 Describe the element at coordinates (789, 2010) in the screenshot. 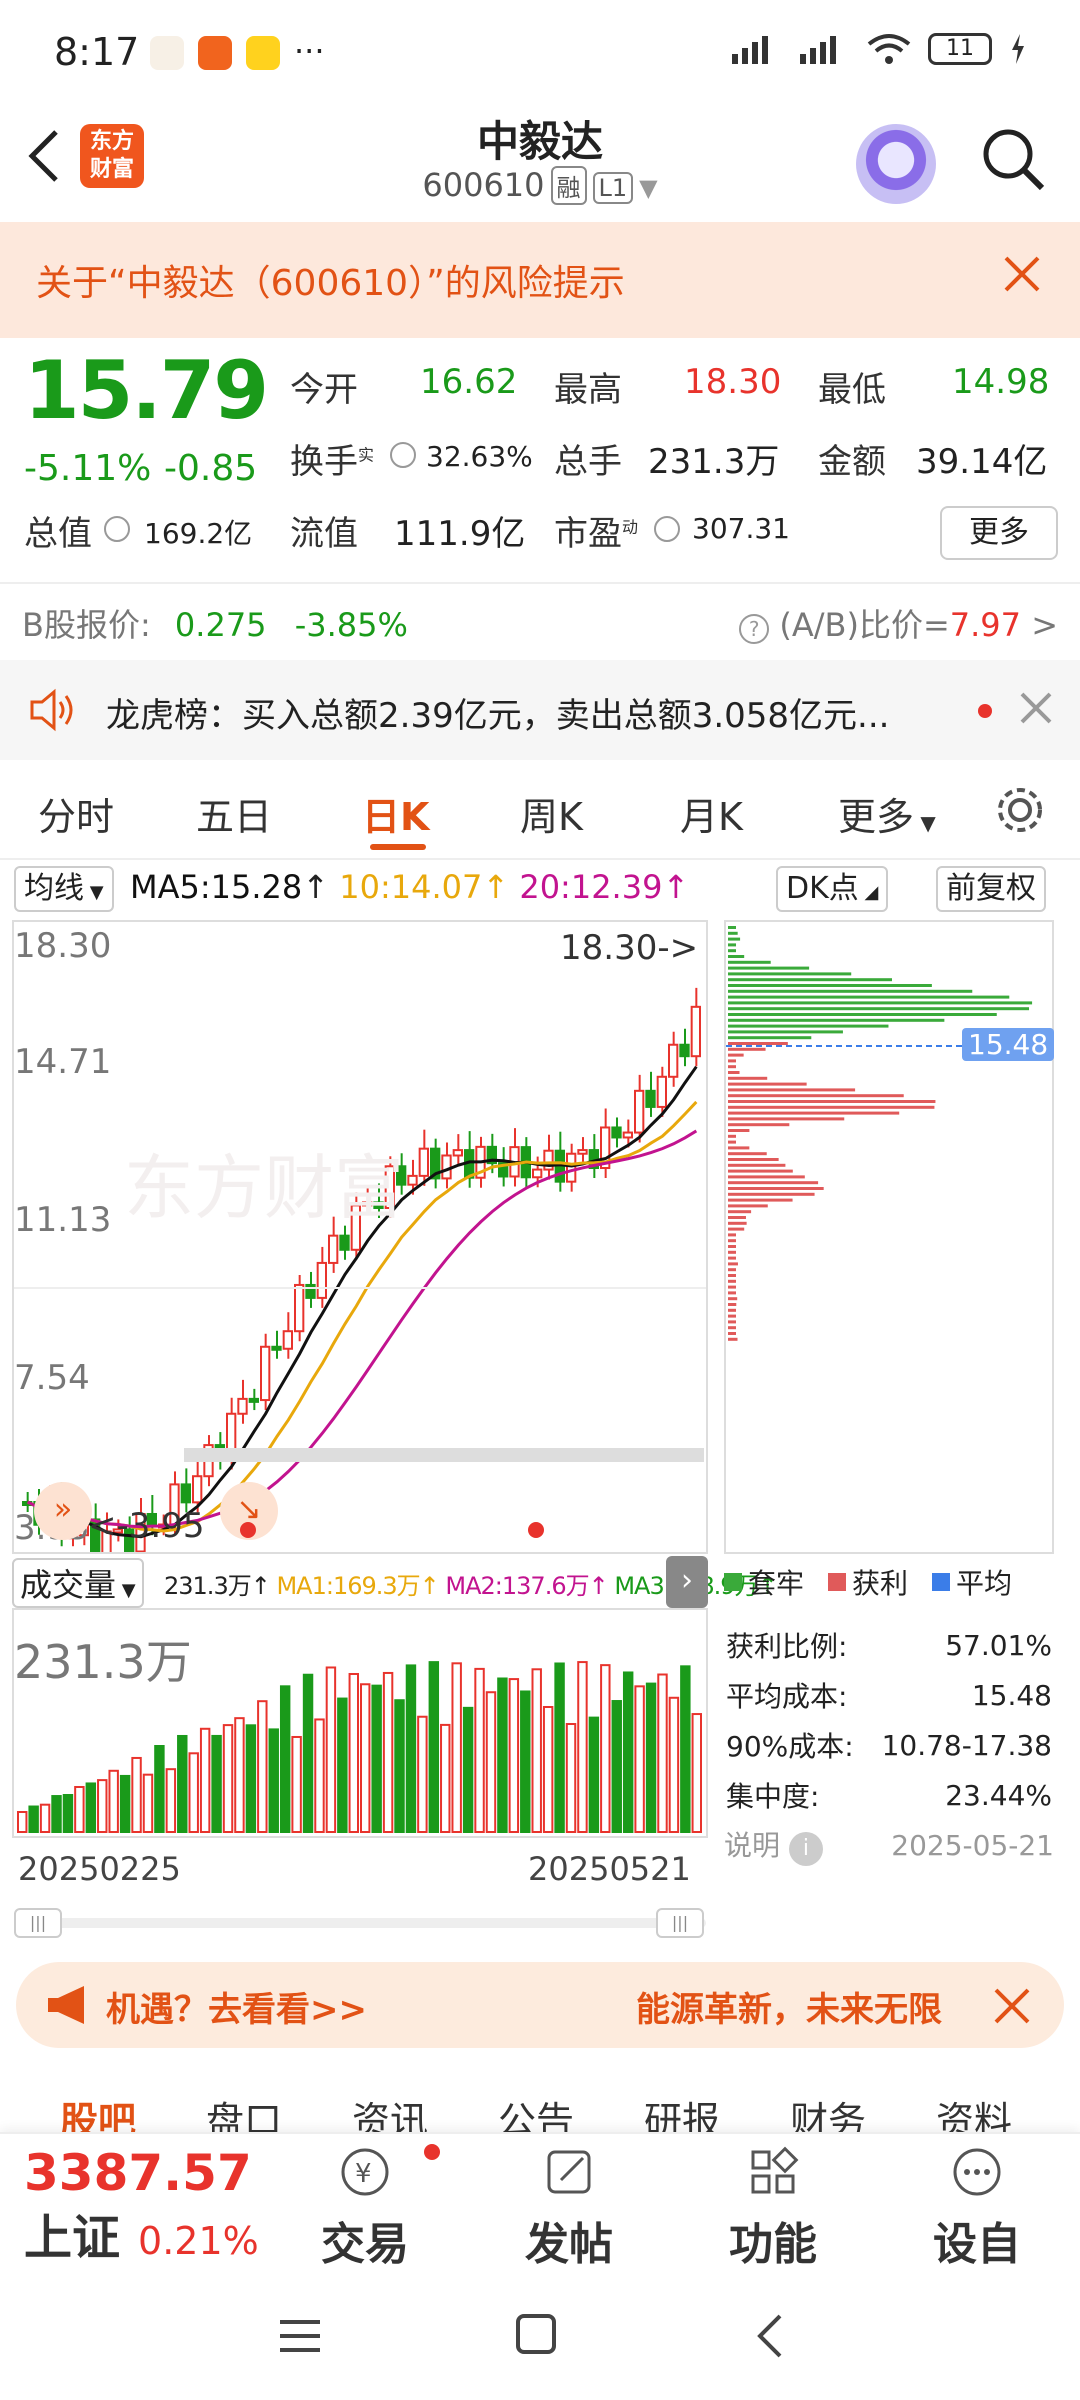

I see `promo-text-right: 能源革新，未来无限` at that location.